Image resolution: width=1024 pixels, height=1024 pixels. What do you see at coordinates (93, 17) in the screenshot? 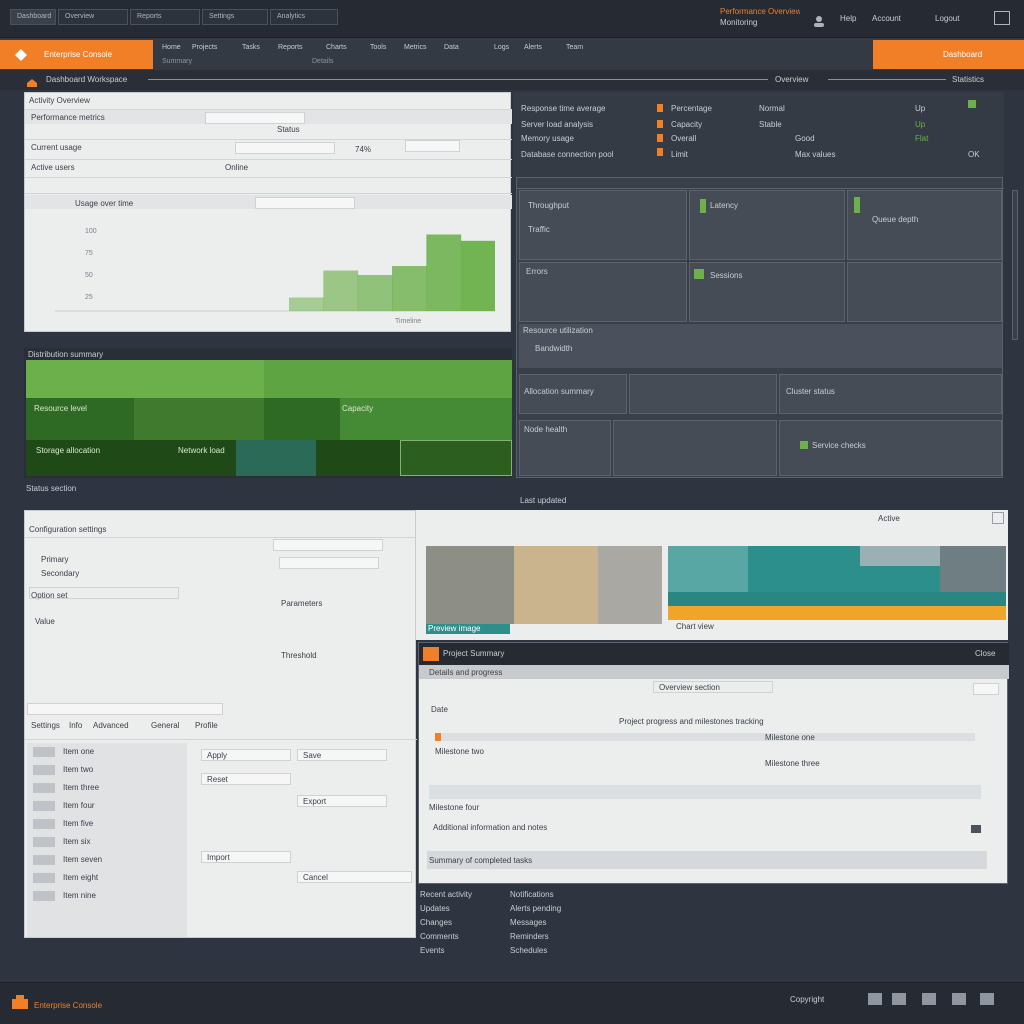
I see `top-tab-overview: Overview` at bounding box center [93, 17].